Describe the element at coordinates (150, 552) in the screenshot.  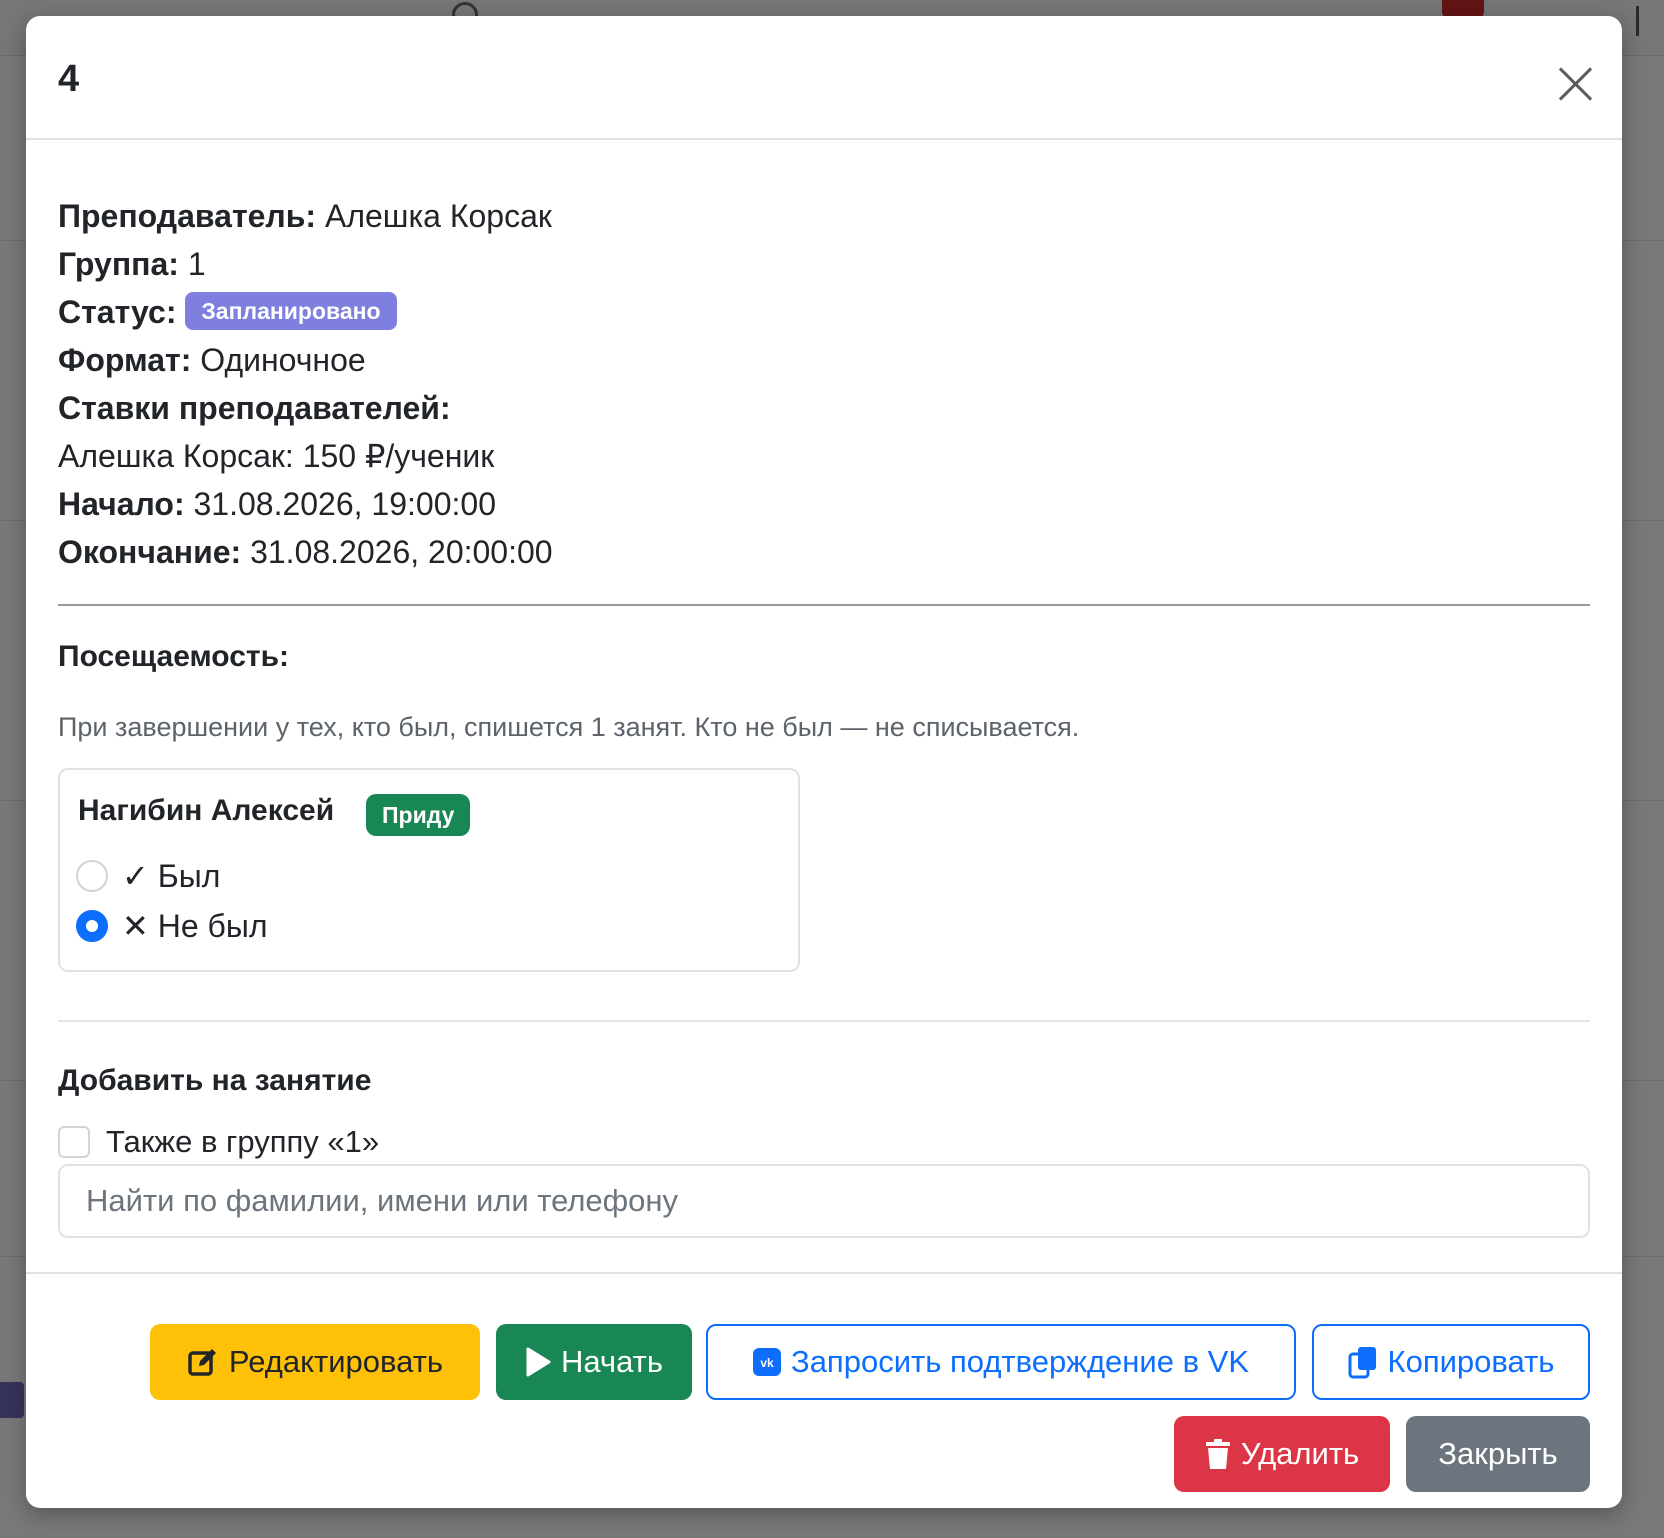
I see `end-label: Окончание:` at that location.